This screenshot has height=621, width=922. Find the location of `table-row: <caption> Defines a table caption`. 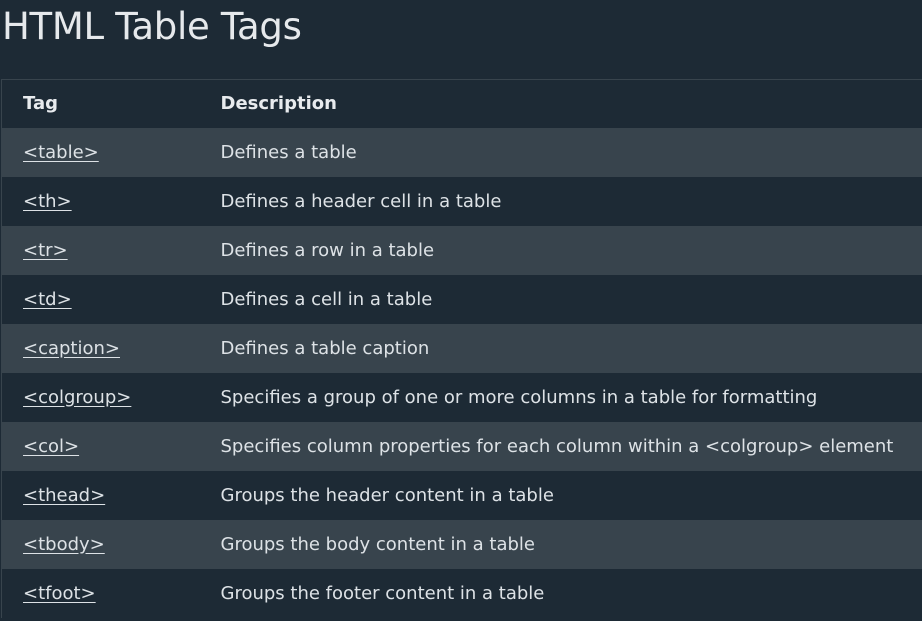

table-row: <caption> Defines a table caption is located at coordinates (461, 348).